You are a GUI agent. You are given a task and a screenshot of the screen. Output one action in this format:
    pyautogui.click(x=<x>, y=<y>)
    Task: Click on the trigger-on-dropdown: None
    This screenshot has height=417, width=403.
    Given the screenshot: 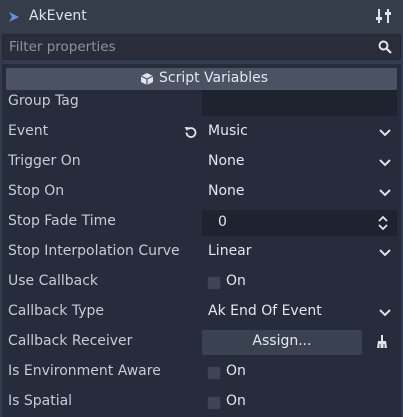 What is the action you would take?
    pyautogui.click(x=299, y=163)
    